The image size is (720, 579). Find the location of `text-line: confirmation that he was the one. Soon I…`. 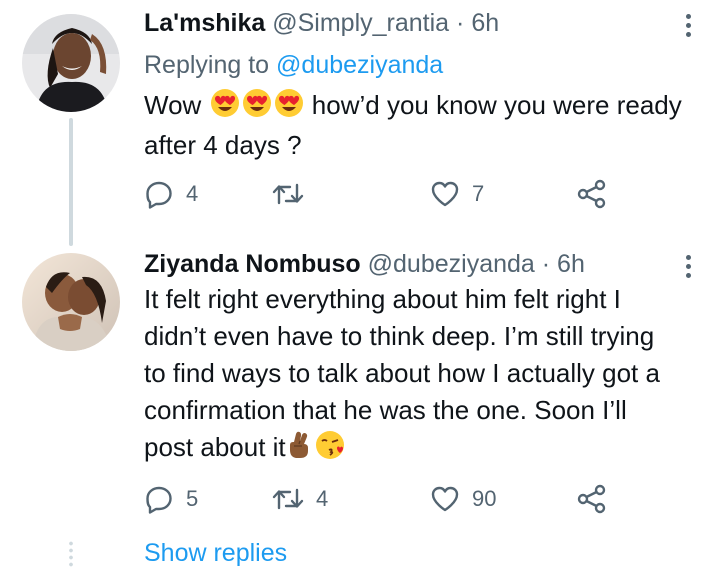

text-line: confirmation that he was the one. Soon I… is located at coordinates (385, 410).